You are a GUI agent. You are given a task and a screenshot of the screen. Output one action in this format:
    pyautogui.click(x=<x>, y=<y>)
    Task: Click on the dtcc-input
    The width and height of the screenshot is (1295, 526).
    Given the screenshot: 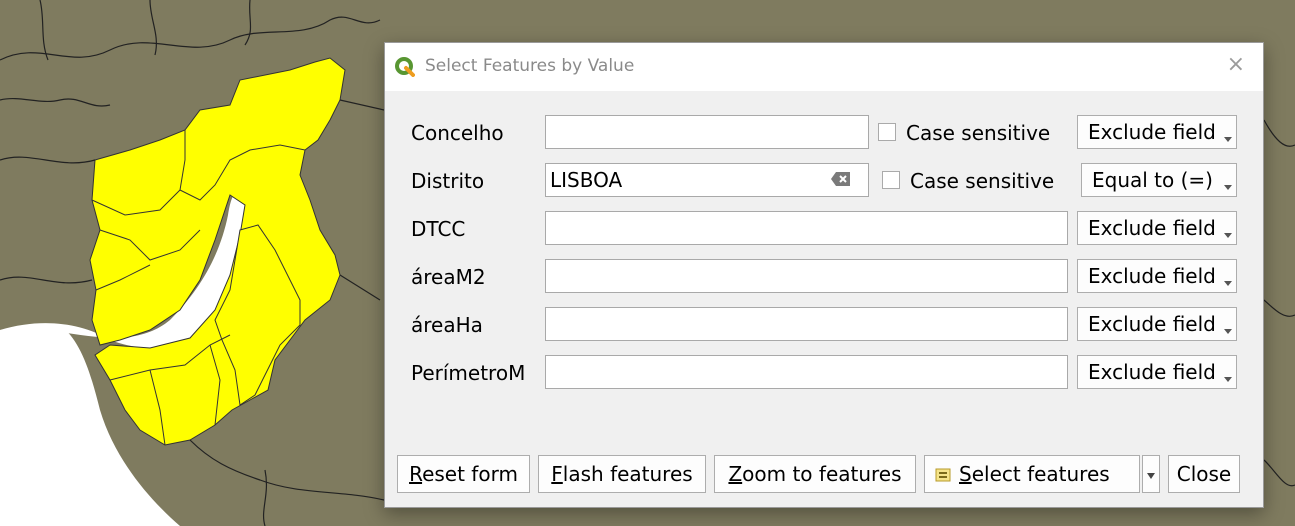 What is the action you would take?
    pyautogui.click(x=806, y=228)
    